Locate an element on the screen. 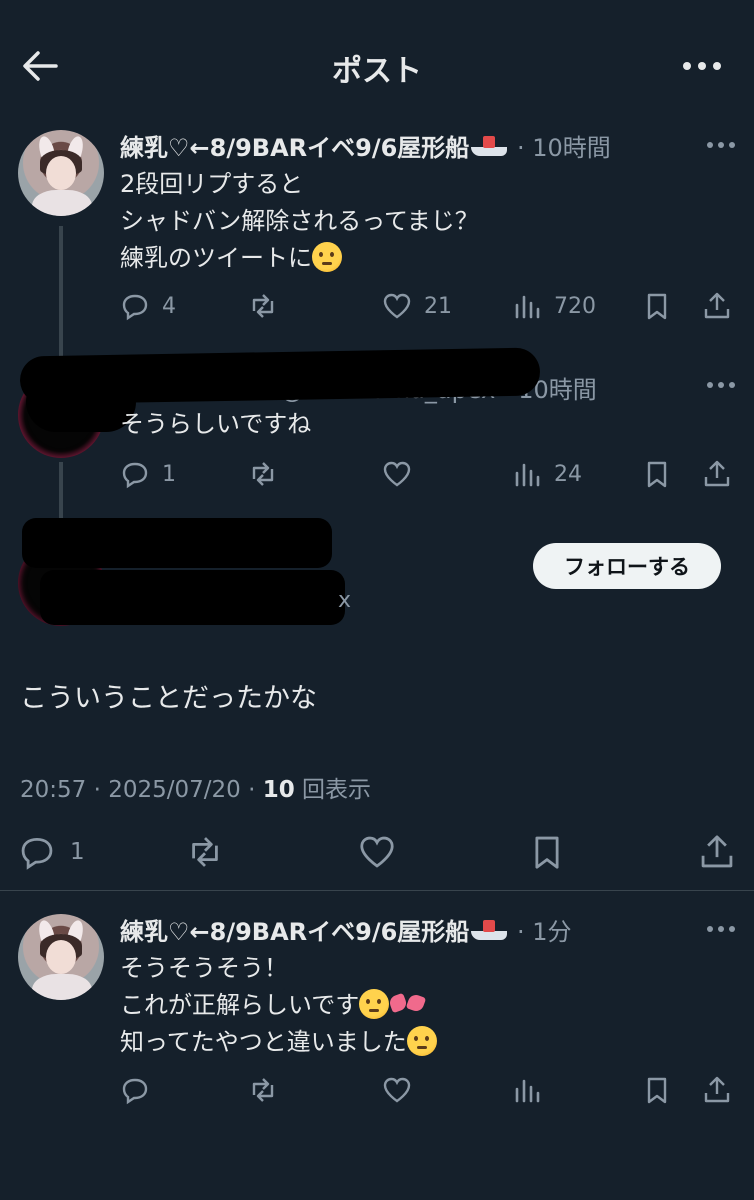 The height and width of the screenshot is (1200, 754). tweet-meta: 20:57 · 2025/07/20 · 10 回表示 is located at coordinates (196, 790).